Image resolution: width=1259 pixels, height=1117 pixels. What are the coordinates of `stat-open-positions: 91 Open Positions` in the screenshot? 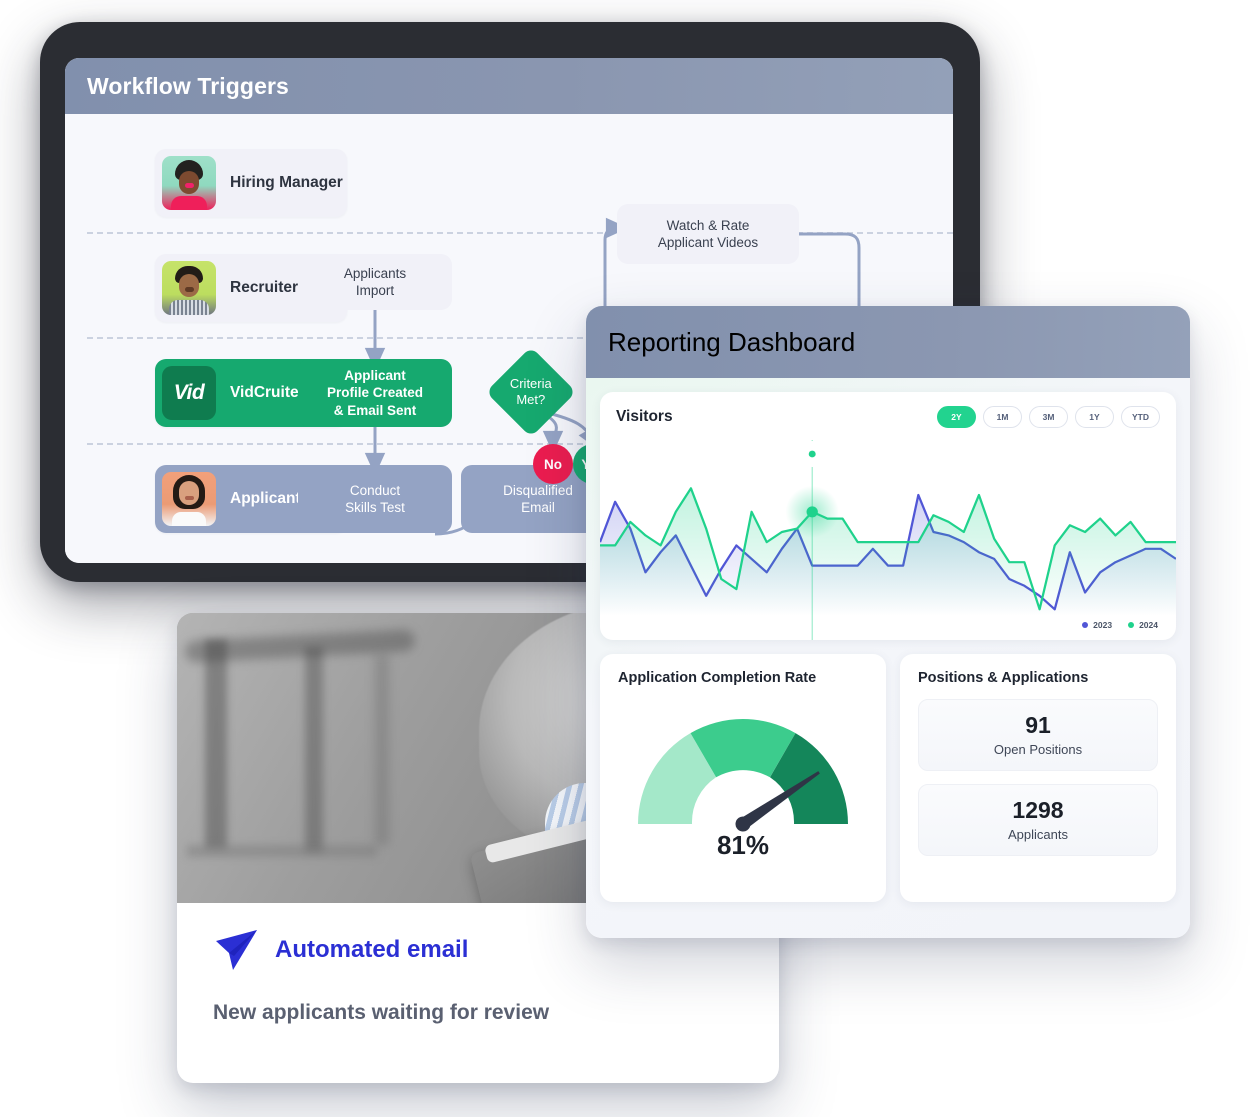 It's located at (1038, 735).